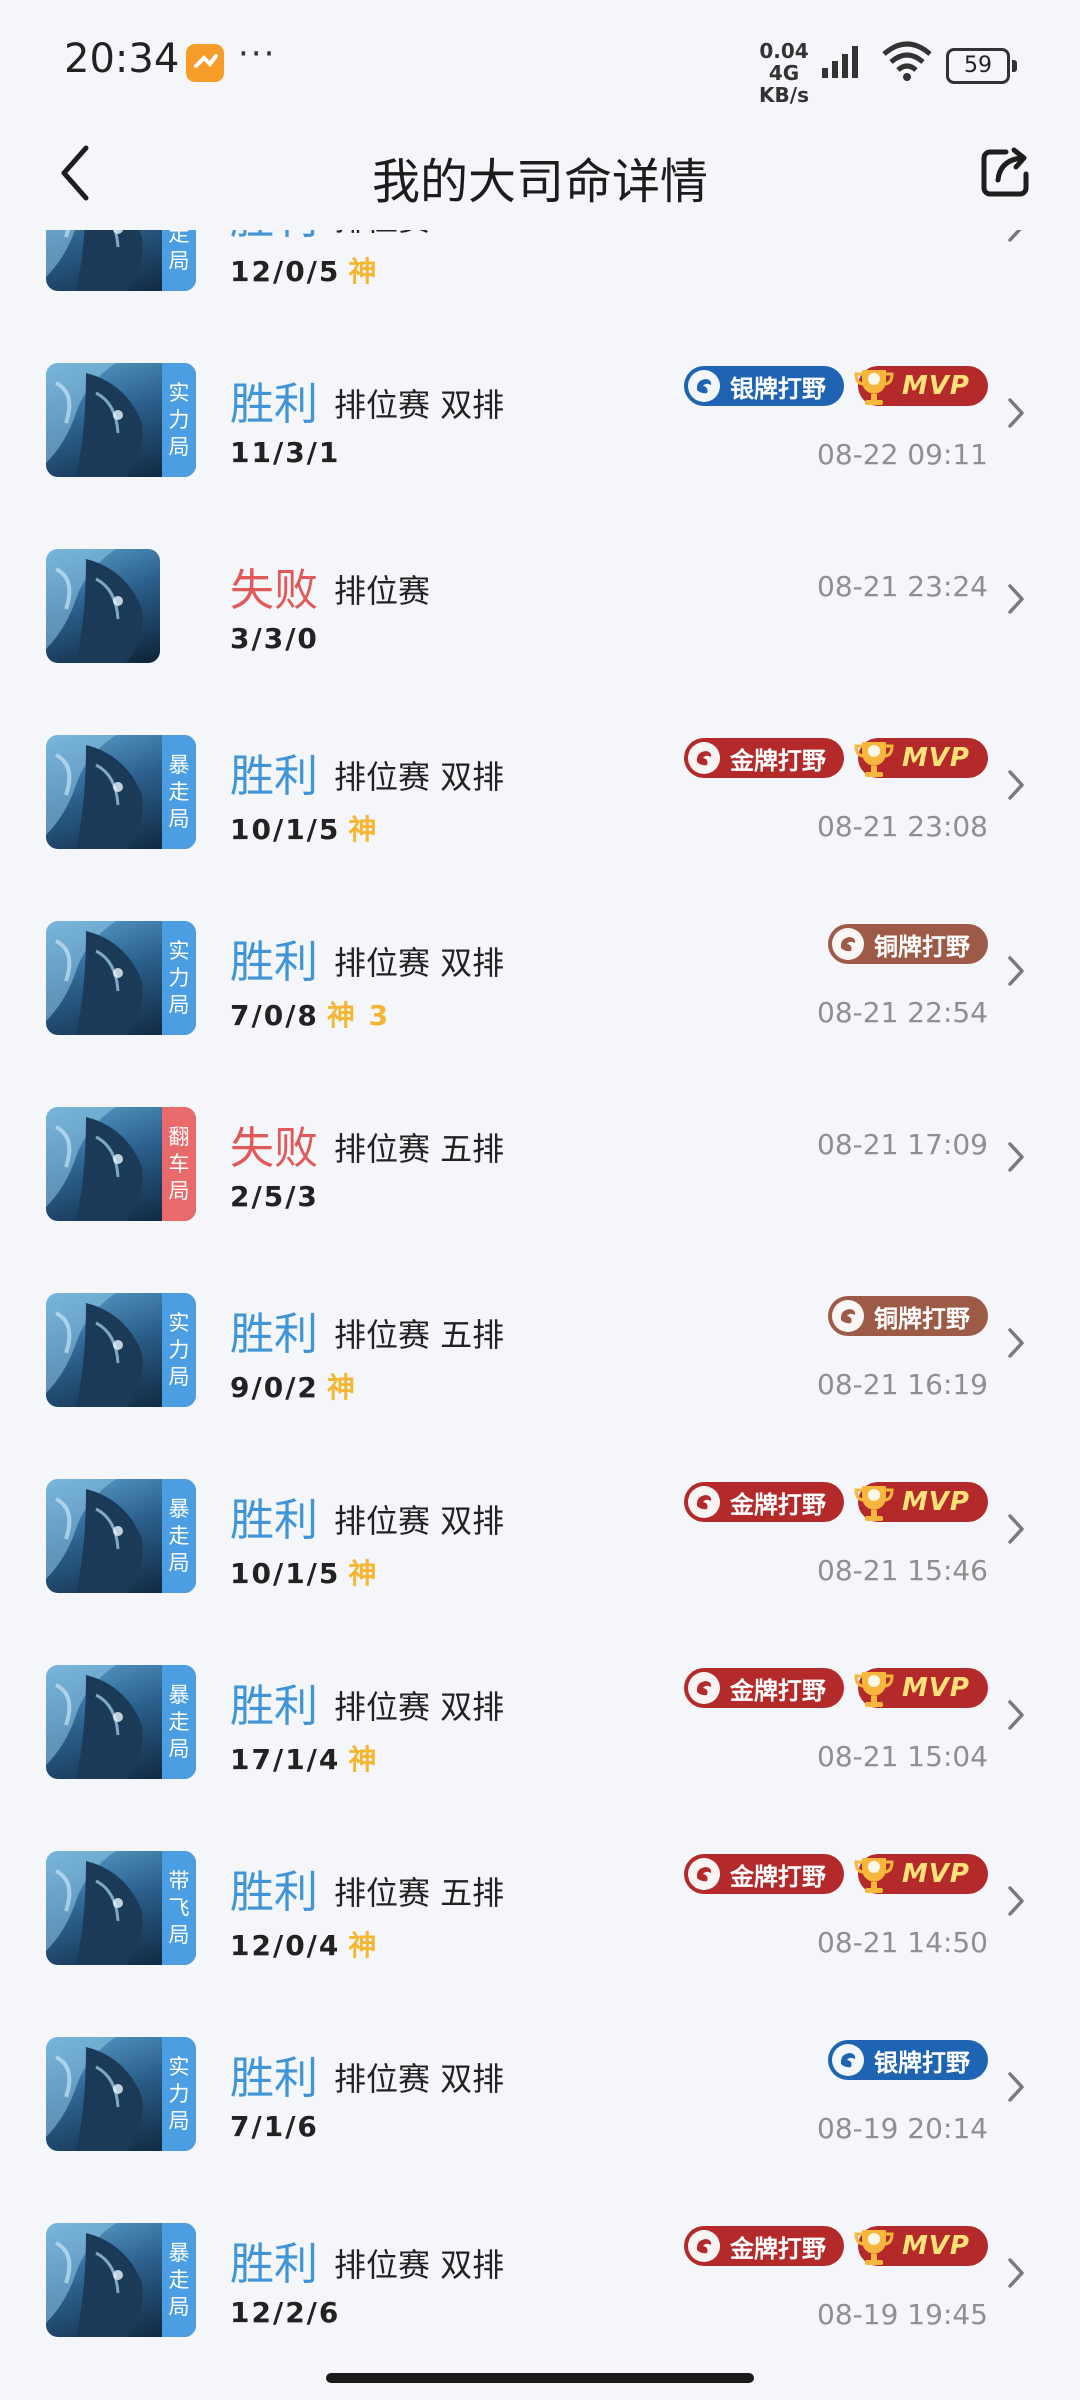 This screenshot has width=1080, height=2400. Describe the element at coordinates (121, 1164) in the screenshot. I see `hero-avatar: 翻车局` at that location.